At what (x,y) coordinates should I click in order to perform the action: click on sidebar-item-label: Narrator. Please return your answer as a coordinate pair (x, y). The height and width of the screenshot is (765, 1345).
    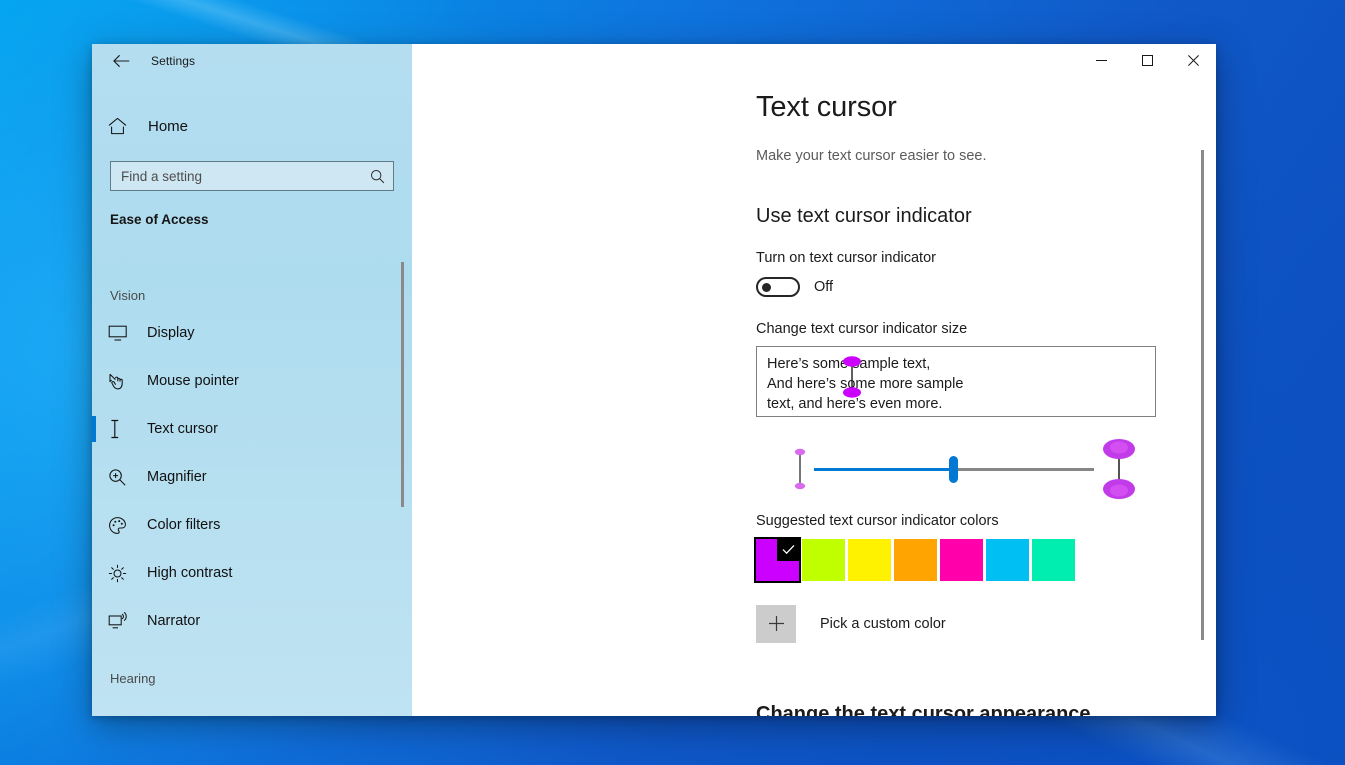
    Looking at the image, I should click on (174, 621).